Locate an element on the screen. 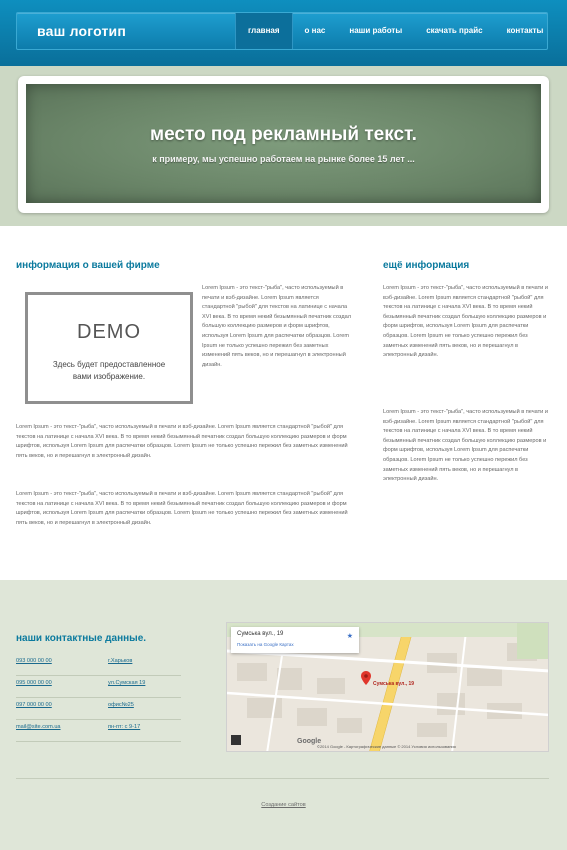  contact-row: mail@site.com.ua пн-пт: с 9-17 is located at coordinates (98, 731).